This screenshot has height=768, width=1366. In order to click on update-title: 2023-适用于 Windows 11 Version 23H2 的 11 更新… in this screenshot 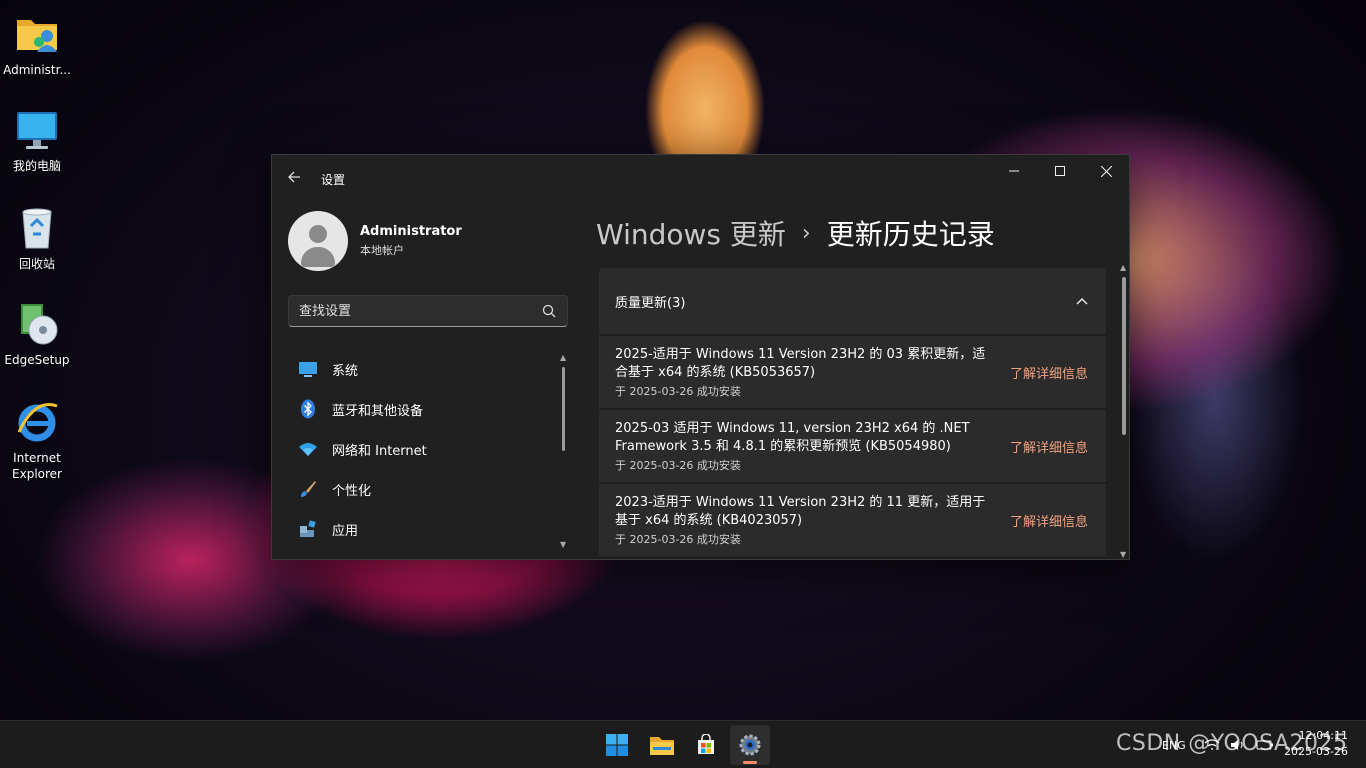, I will do `click(800, 511)`.